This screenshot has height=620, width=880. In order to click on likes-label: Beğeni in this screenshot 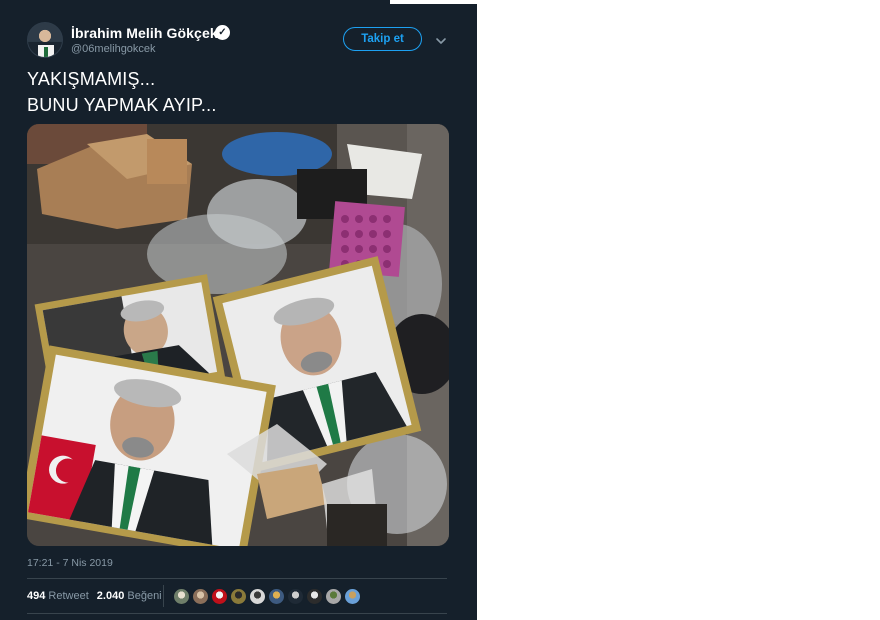, I will do `click(144, 596)`.